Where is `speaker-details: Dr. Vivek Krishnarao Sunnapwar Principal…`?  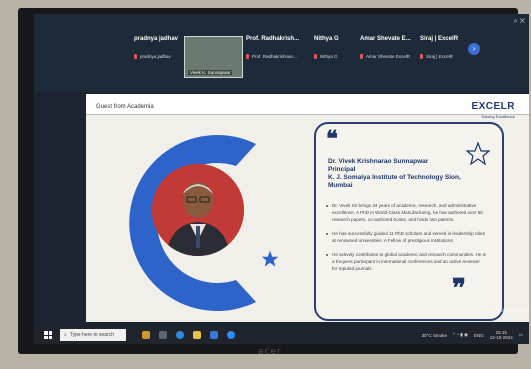
speaker-details: Dr. Vivek Krishnarao Sunnapwar Principal… is located at coordinates (398, 174).